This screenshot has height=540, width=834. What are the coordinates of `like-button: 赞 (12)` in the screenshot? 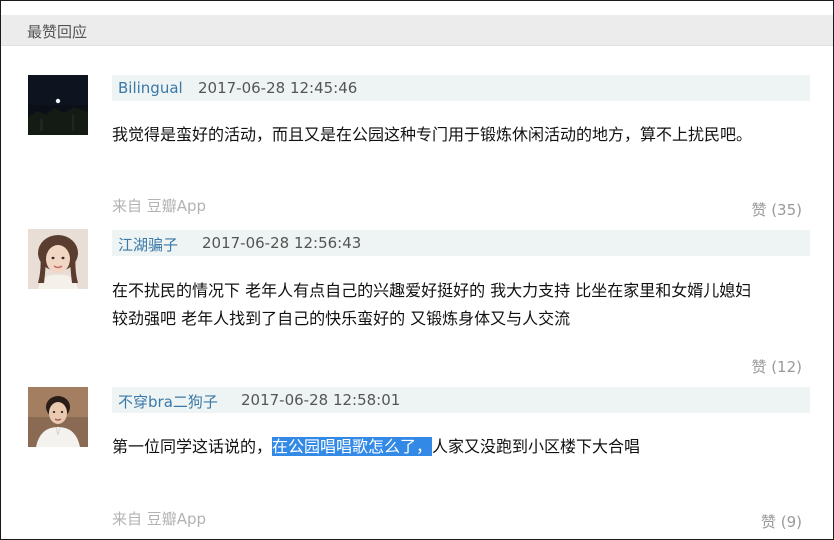 It's located at (776, 366).